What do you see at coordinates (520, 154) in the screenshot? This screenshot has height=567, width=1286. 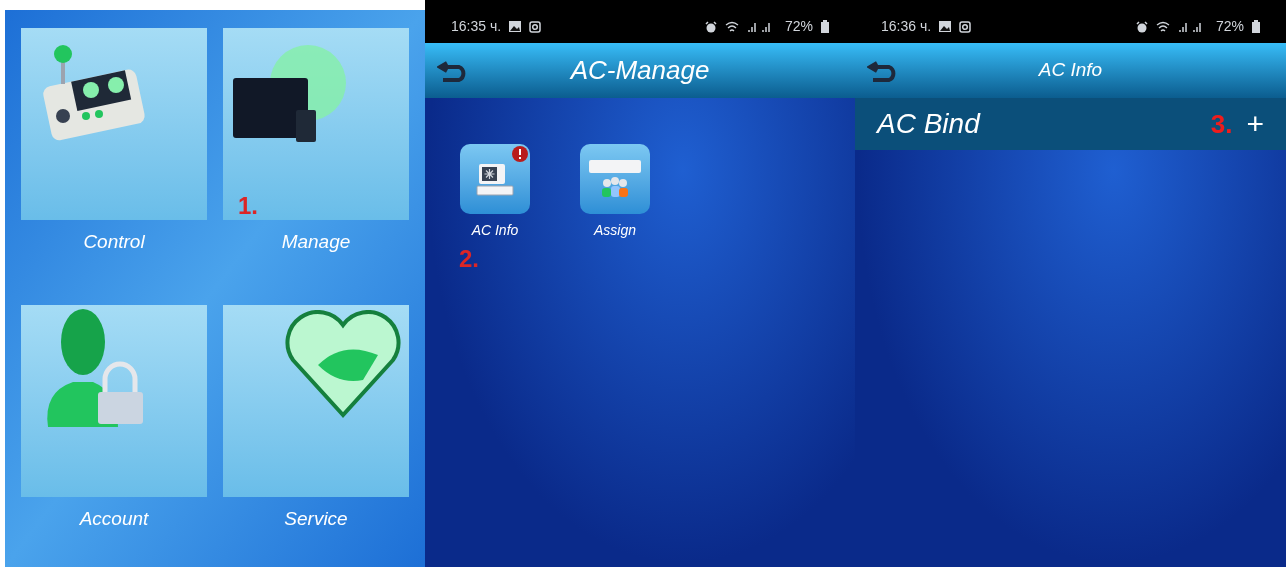 I see `alert-badge-icon` at bounding box center [520, 154].